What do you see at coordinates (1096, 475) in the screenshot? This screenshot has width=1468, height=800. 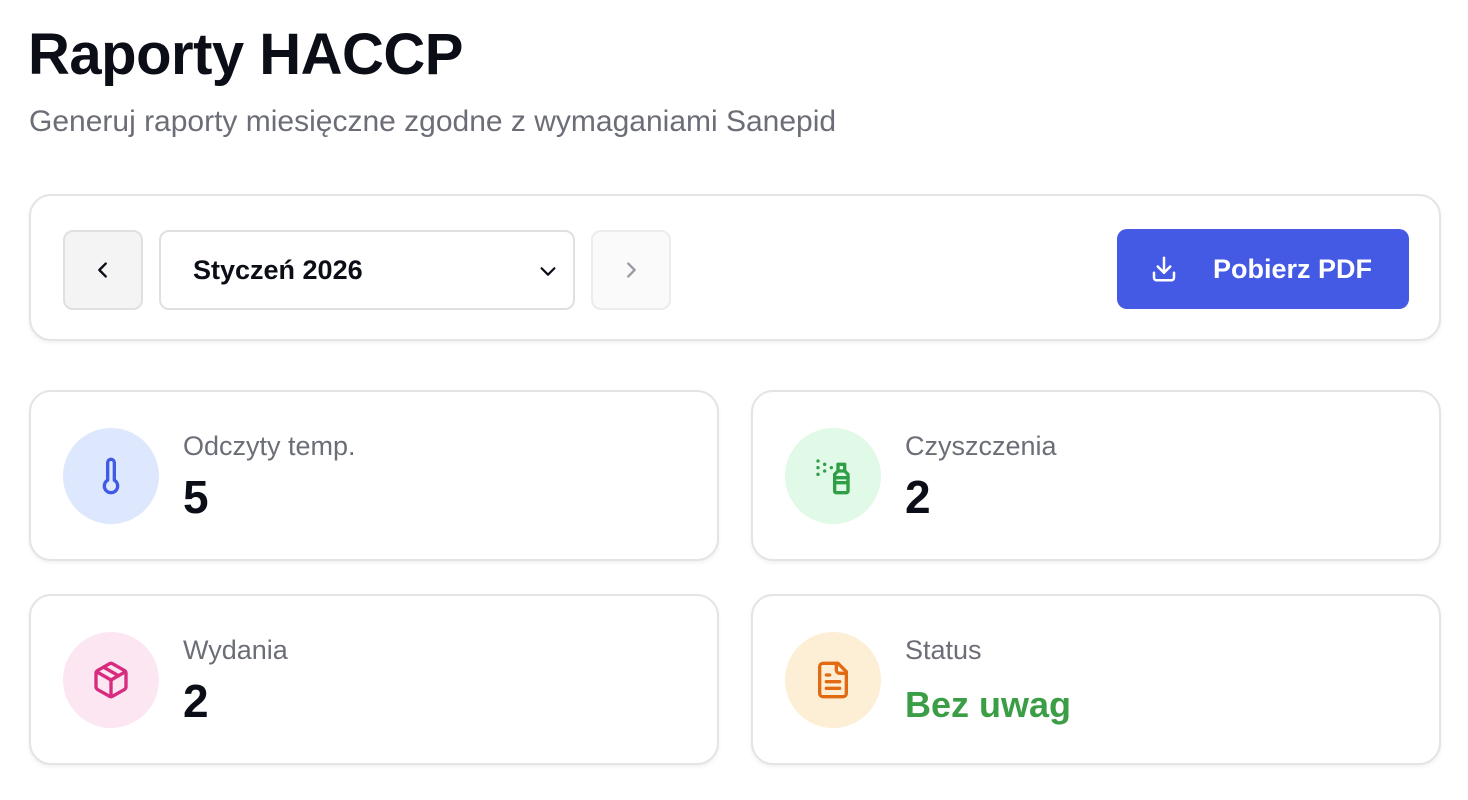 I see `stat-card-cleaning: Czyszczenia 2` at bounding box center [1096, 475].